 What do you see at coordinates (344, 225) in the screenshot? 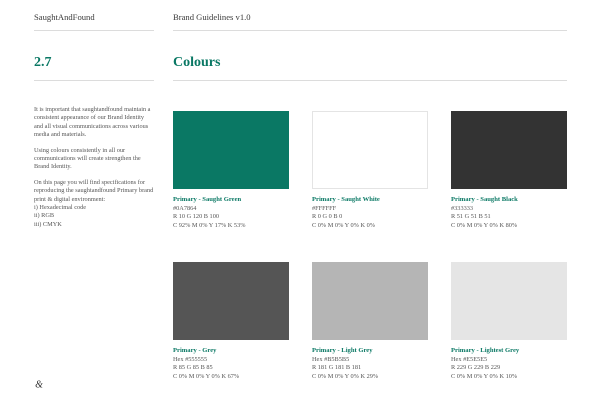
I see `color-cmyk: C 0% M 0% Y 0% K 0%` at bounding box center [344, 225].